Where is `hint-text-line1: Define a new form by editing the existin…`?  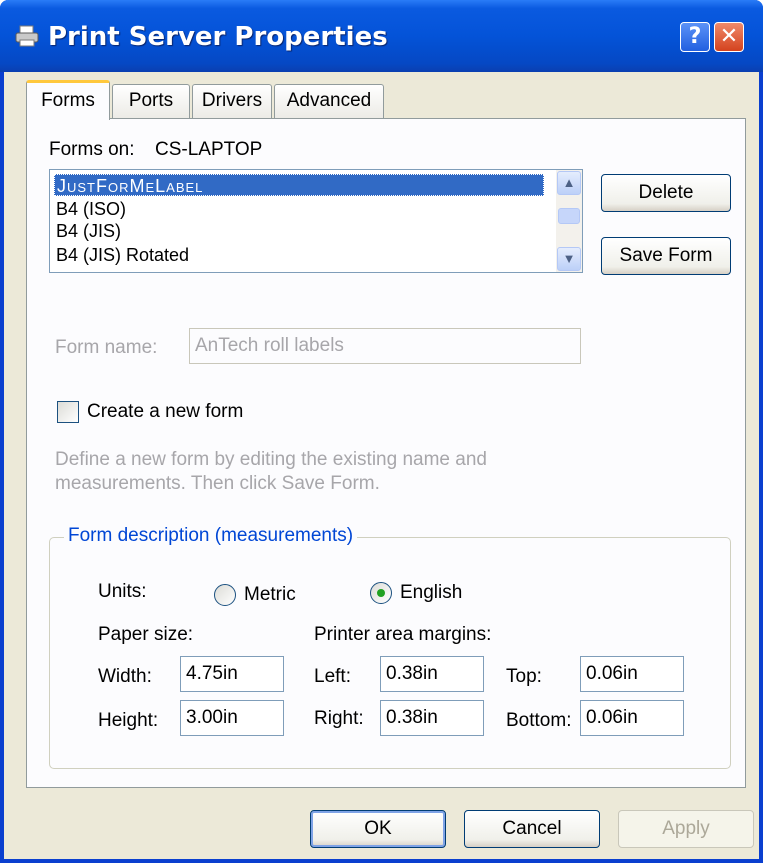 hint-text-line1: Define a new form by editing the existin… is located at coordinates (271, 459).